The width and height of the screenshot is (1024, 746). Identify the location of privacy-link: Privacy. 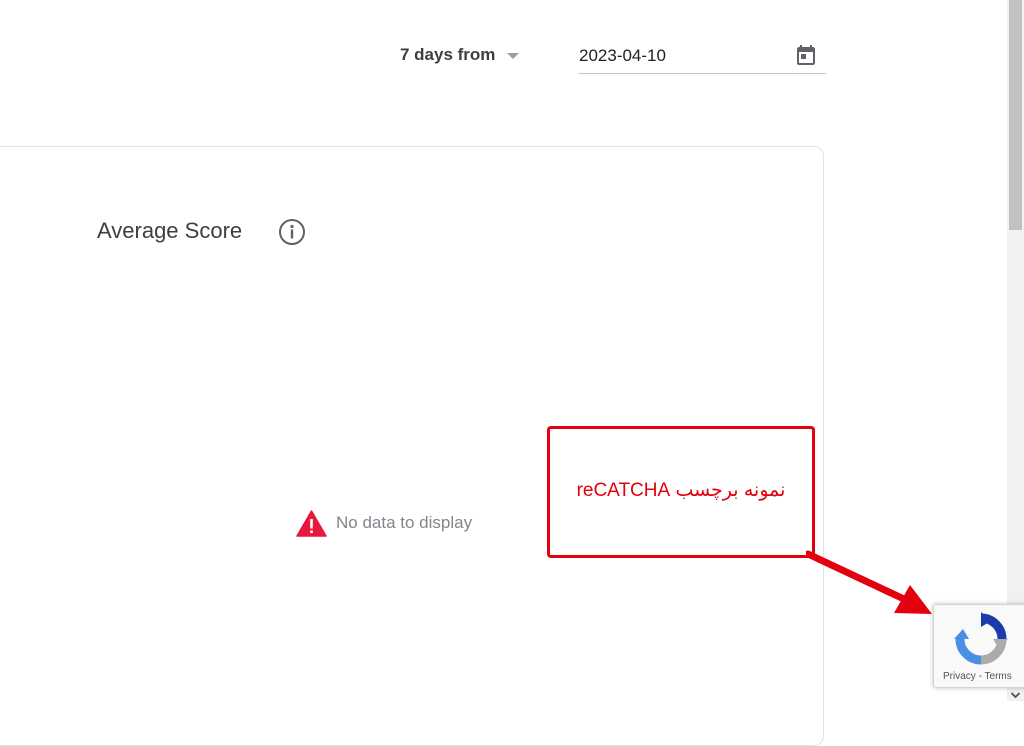
(959, 676).